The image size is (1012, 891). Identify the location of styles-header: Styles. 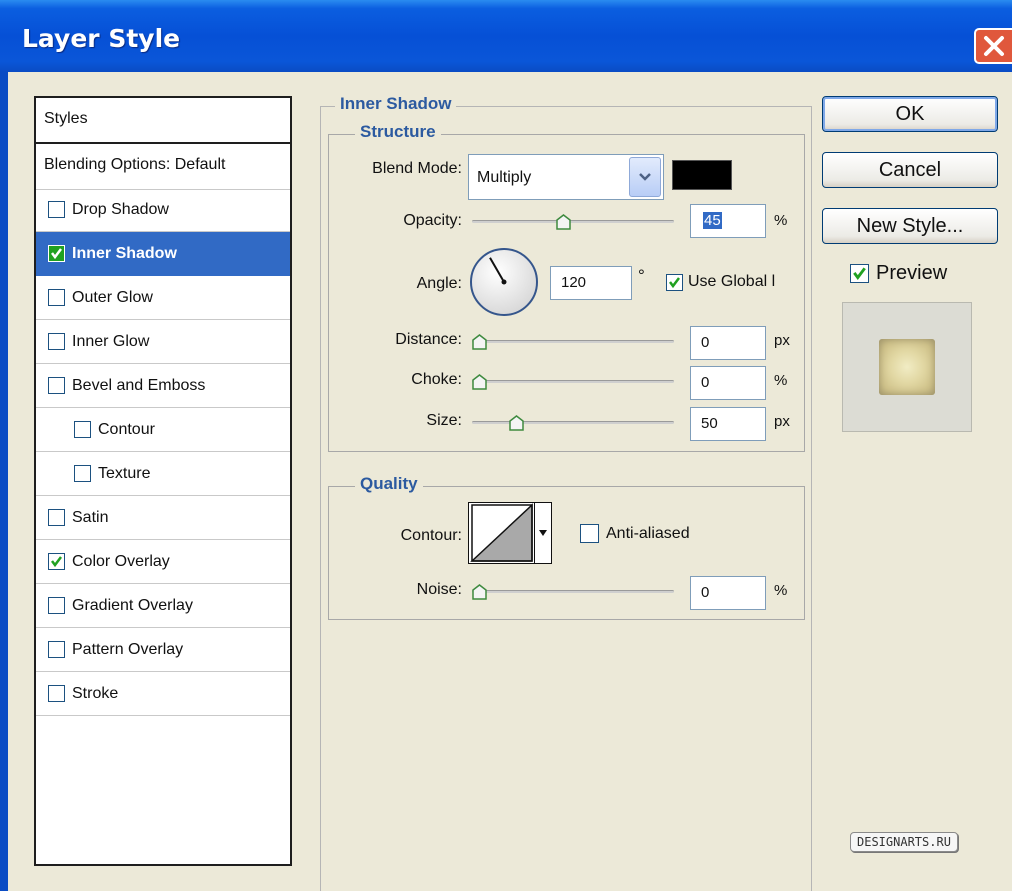
(163, 121).